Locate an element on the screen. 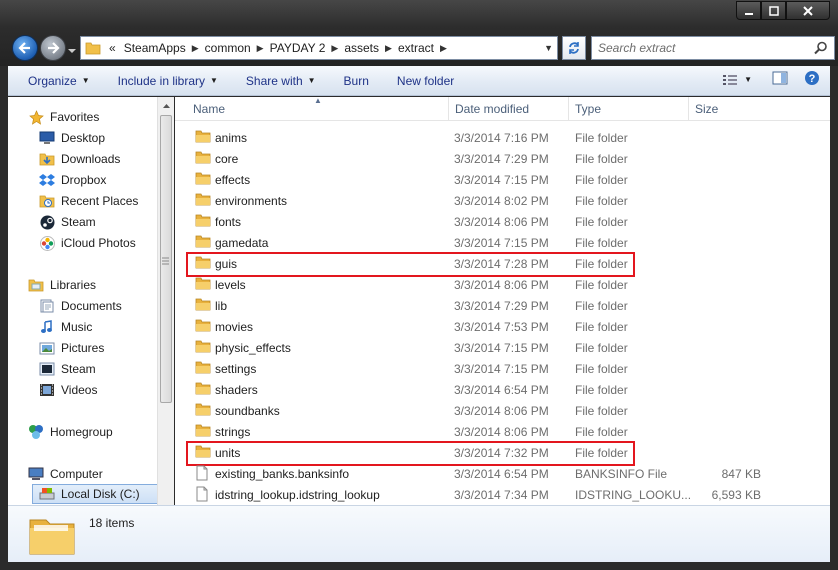  search-box is located at coordinates (713, 48).